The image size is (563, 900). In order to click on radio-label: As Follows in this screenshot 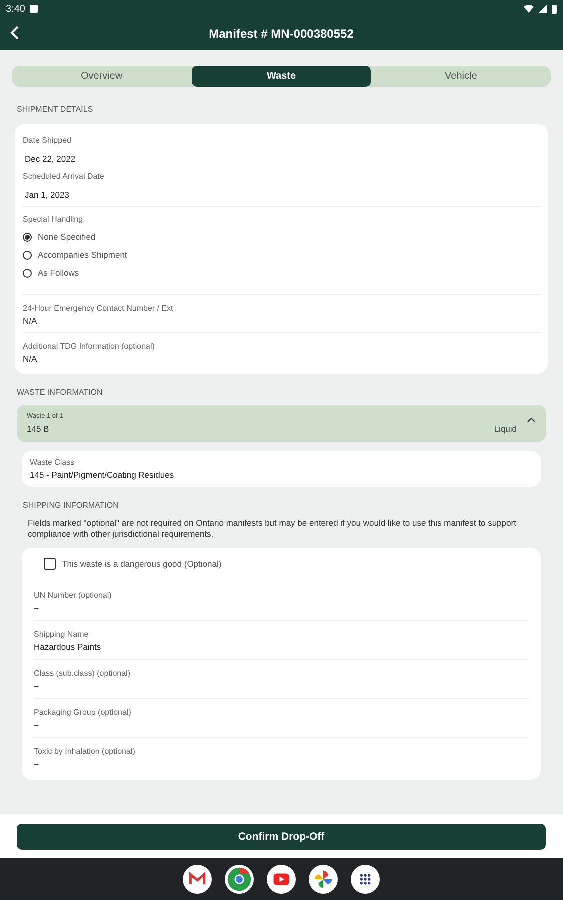, I will do `click(59, 273)`.